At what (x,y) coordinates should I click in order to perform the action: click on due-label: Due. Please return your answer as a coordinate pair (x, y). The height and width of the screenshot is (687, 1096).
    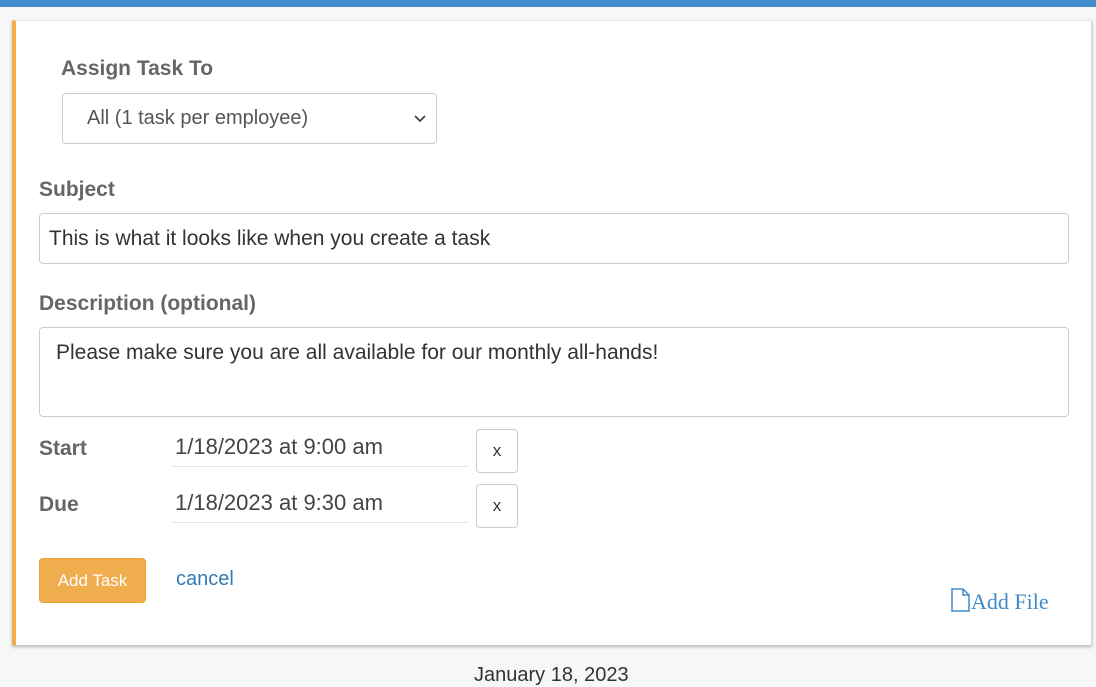
    Looking at the image, I should click on (59, 504).